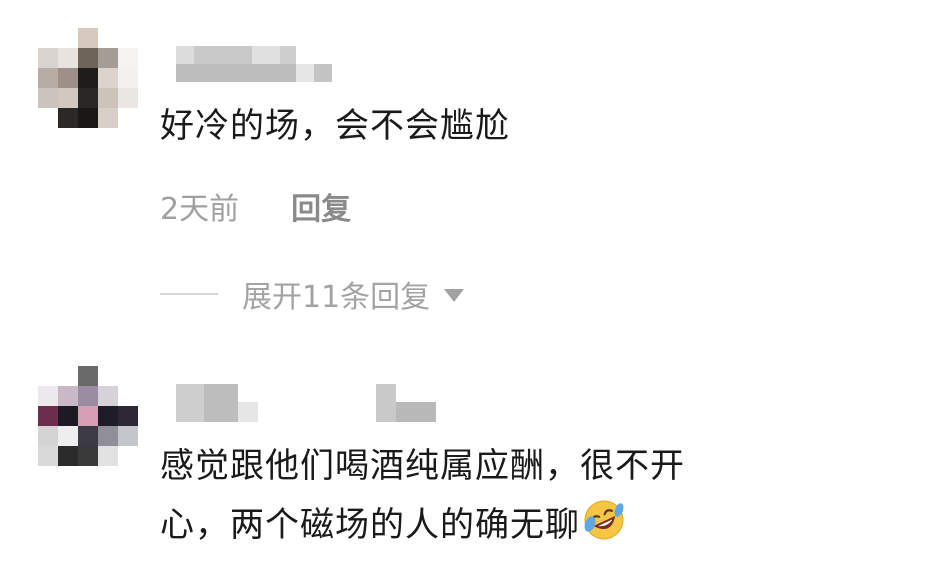 The width and height of the screenshot is (947, 565). I want to click on comment-text-line-2: 心，两个磁场的人的确无聊, so click(393, 527).